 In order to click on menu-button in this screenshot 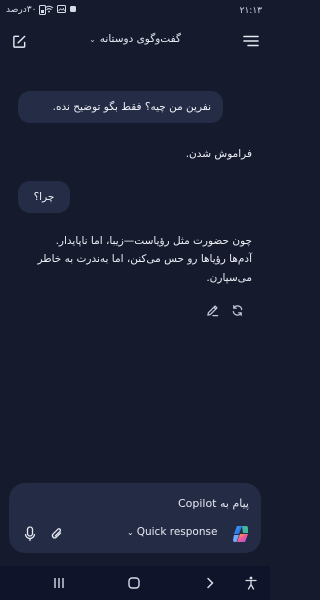, I will do `click(251, 41)`.